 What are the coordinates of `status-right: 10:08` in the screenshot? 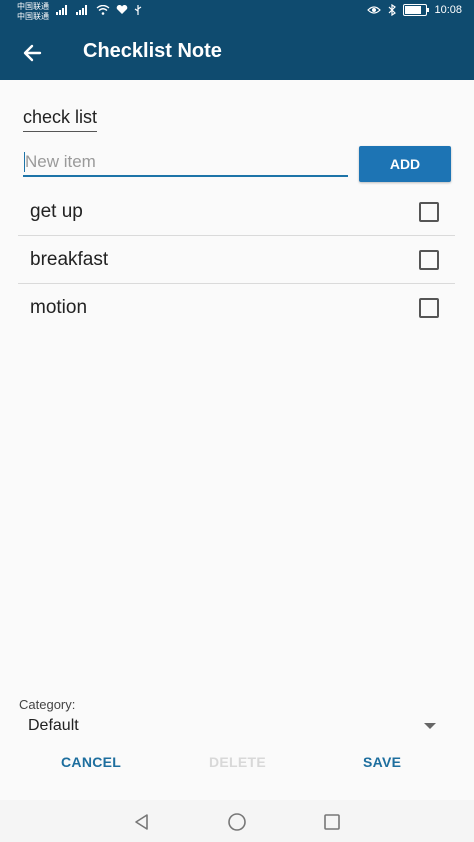 It's located at (414, 10).